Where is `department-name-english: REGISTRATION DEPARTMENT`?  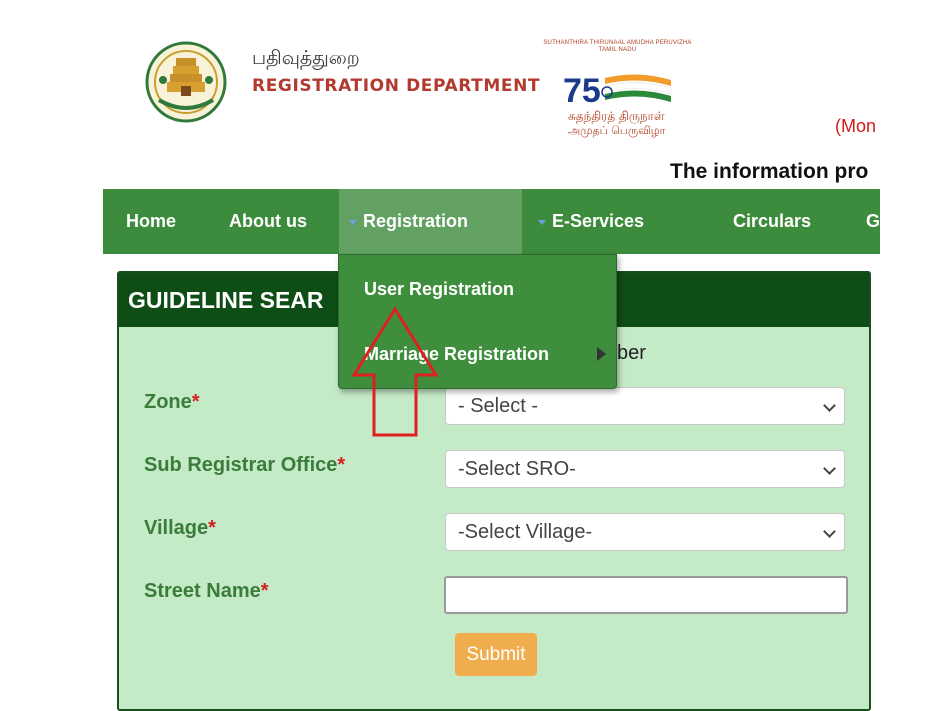
department-name-english: REGISTRATION DEPARTMENT is located at coordinates (396, 86).